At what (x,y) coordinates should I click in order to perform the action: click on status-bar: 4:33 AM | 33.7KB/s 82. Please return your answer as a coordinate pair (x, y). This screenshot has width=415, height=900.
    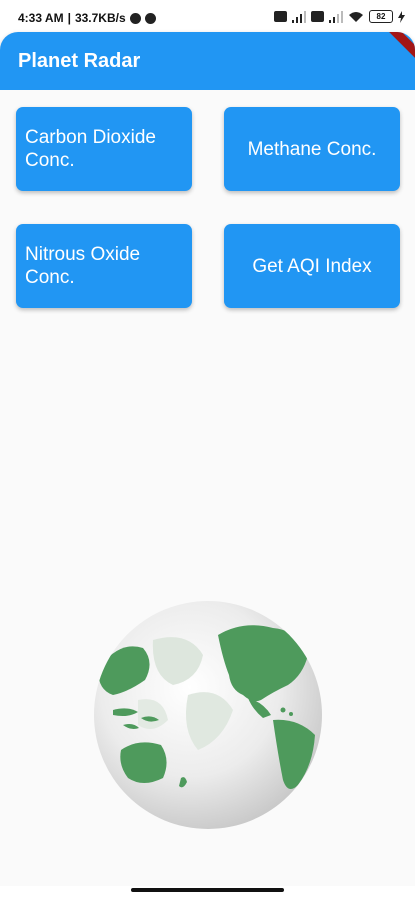
    Looking at the image, I should click on (207, 18).